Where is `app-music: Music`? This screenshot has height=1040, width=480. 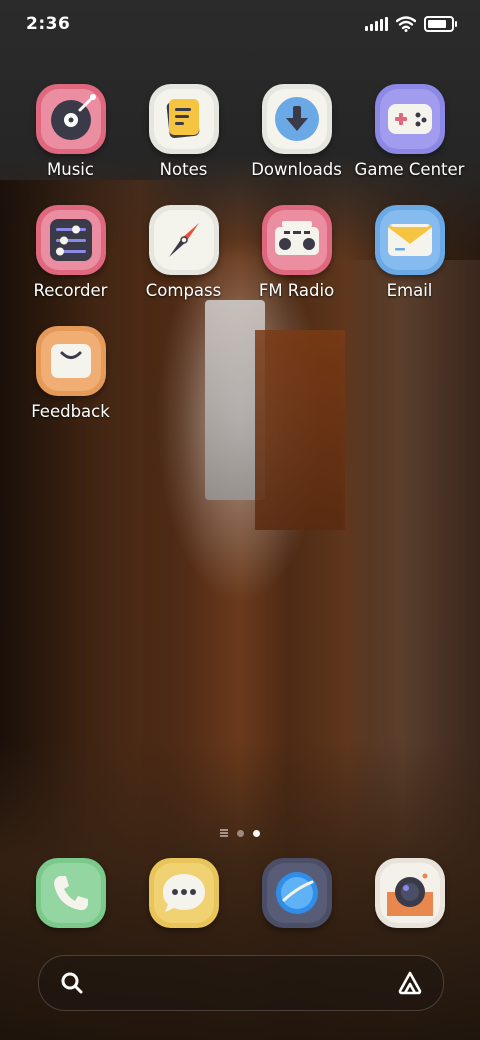 app-music: Music is located at coordinates (70, 131).